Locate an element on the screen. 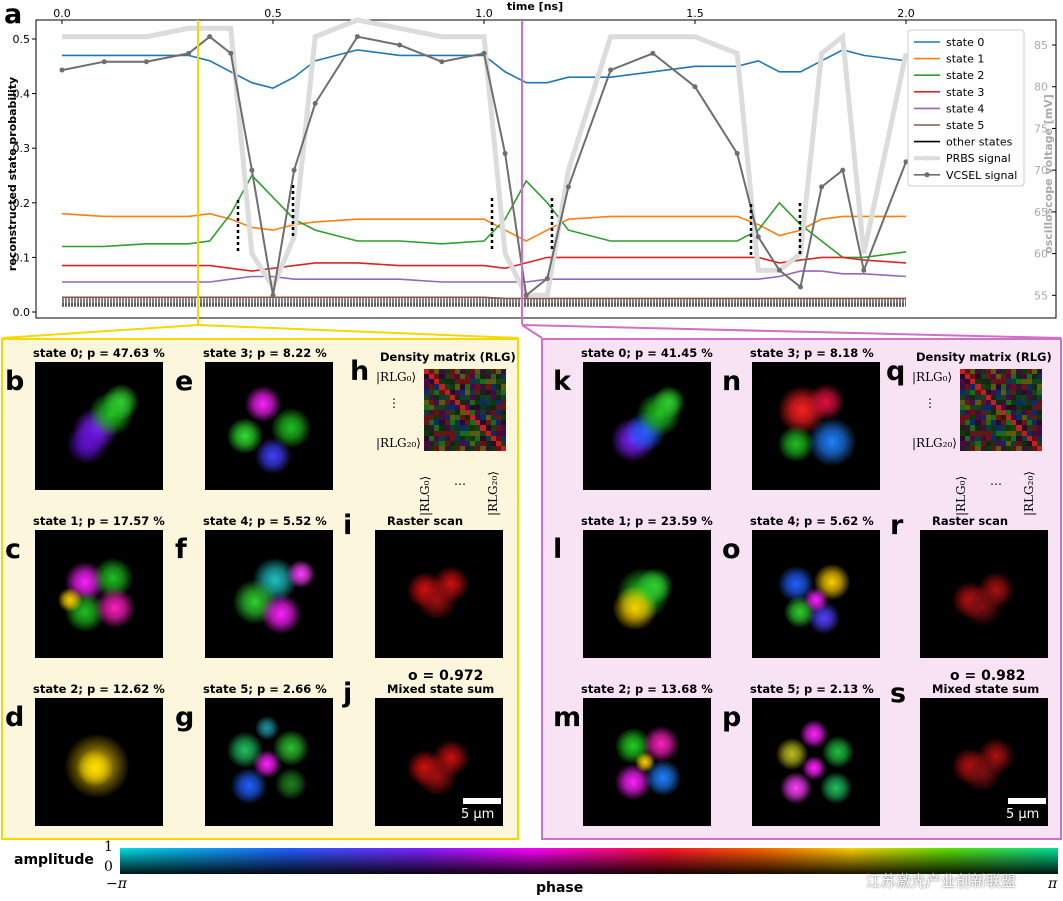  legend-label: state 4 is located at coordinates (965, 108).